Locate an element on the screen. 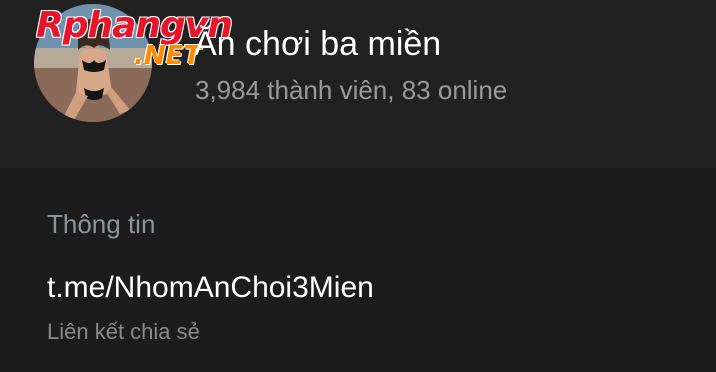  group-avatar is located at coordinates (93, 63).